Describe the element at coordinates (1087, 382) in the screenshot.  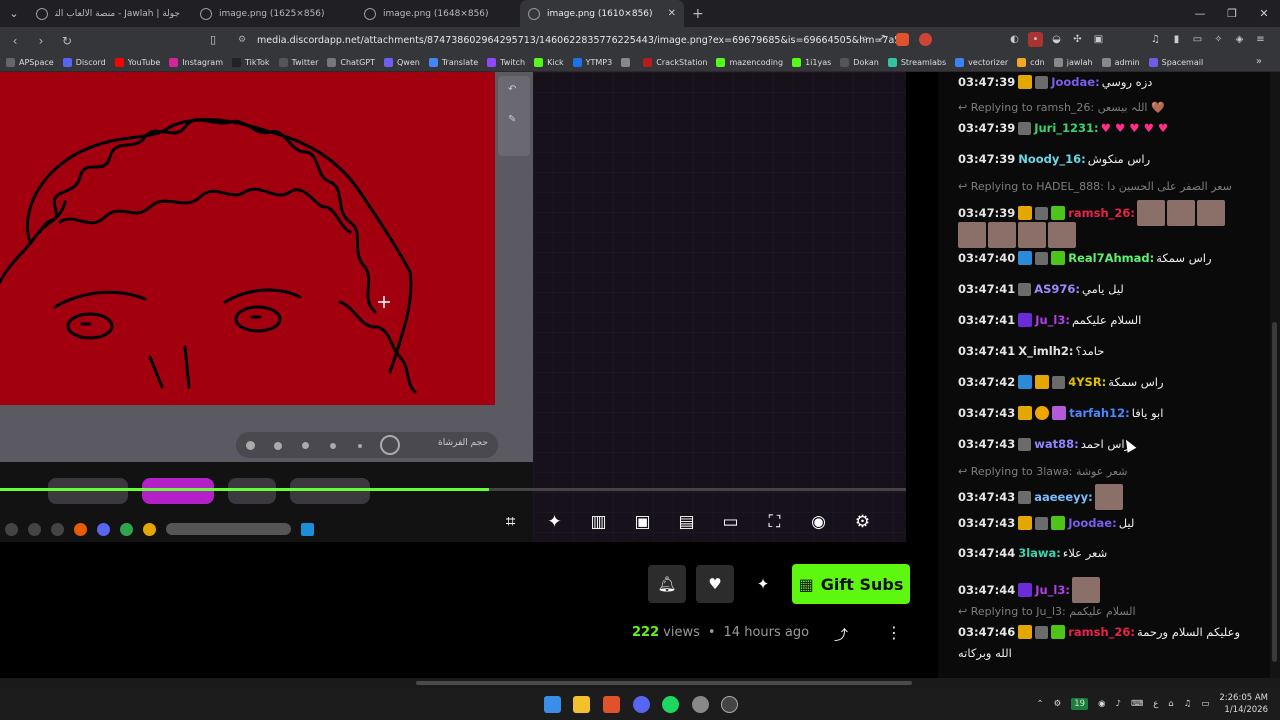
I see `chat-username: 4YSR:` at that location.